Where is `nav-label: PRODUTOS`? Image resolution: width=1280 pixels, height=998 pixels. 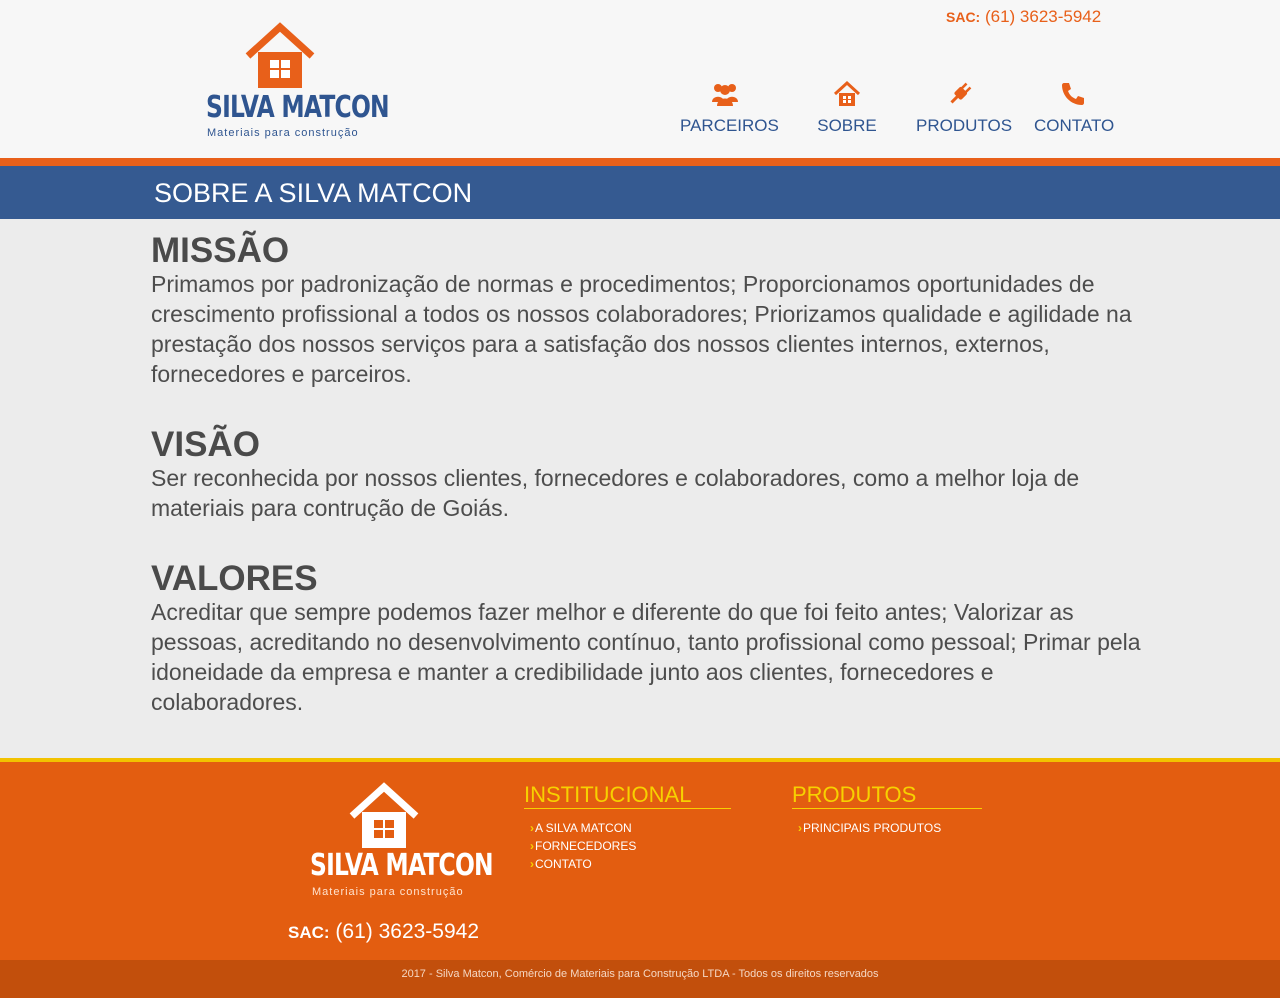 nav-label: PRODUTOS is located at coordinates (964, 125).